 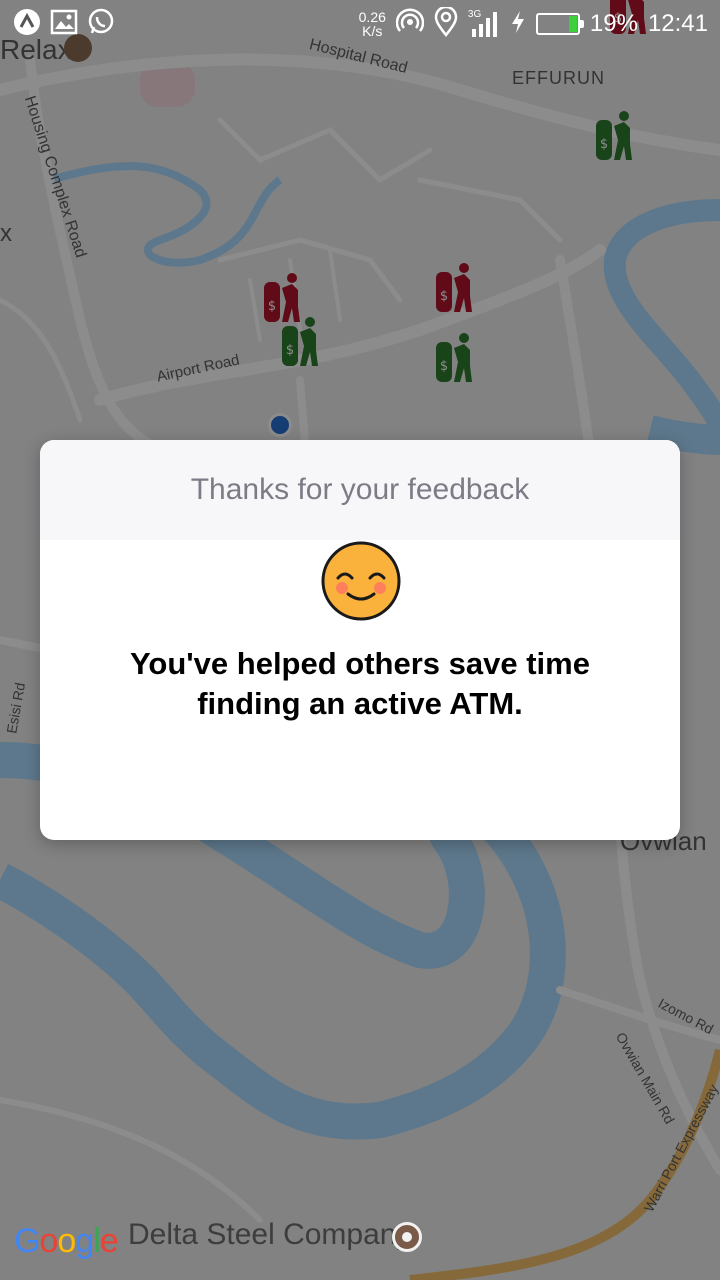 What do you see at coordinates (64, 24) in the screenshot?
I see `gallery-icon` at bounding box center [64, 24].